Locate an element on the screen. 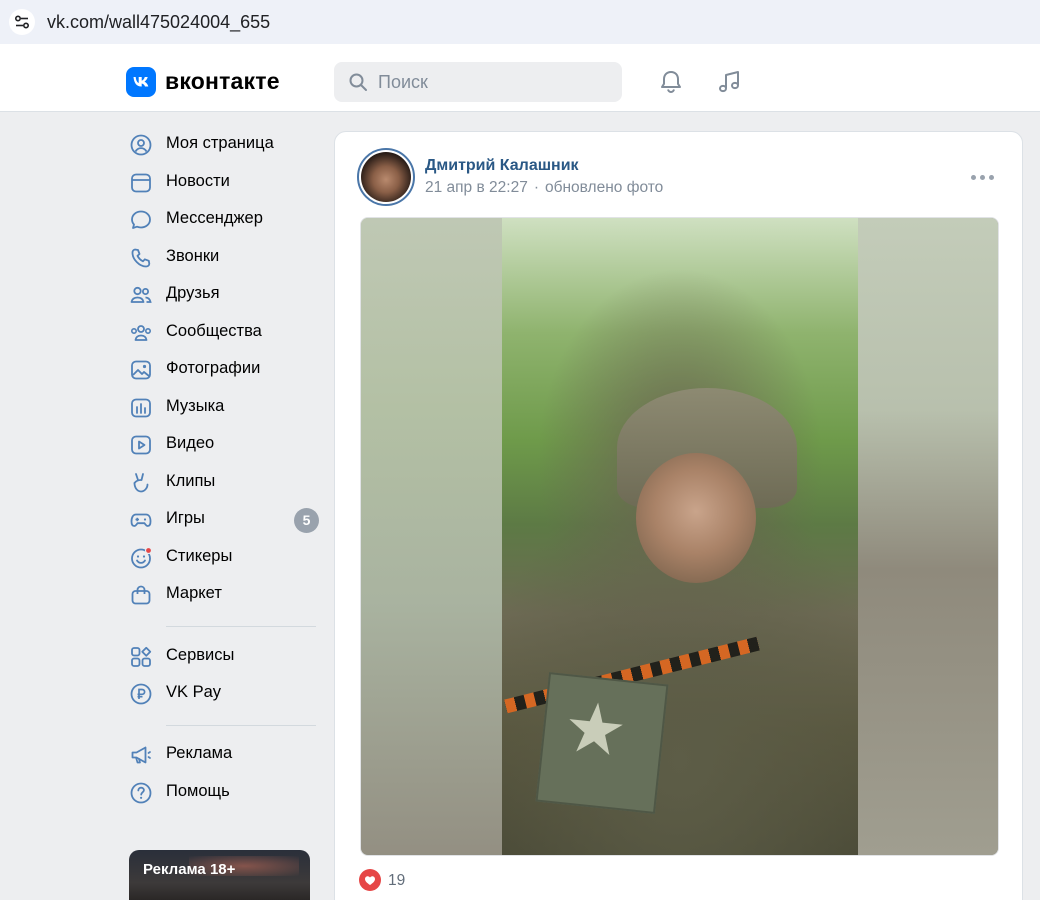 This screenshot has width=1040, height=900. site-settings-icon is located at coordinates (22, 22).